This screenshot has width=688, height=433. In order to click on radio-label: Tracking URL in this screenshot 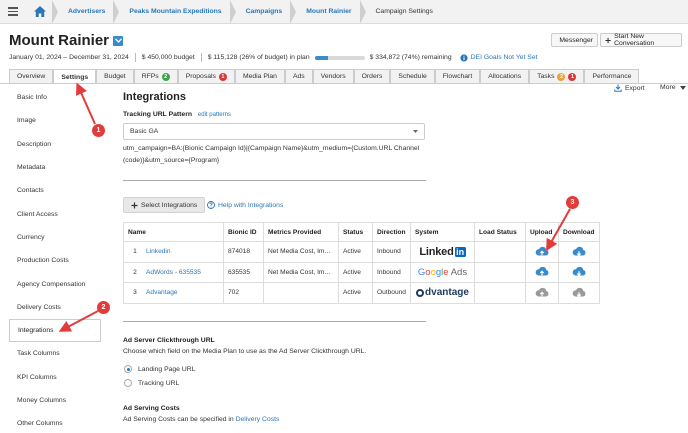, I will do `click(159, 383)`.